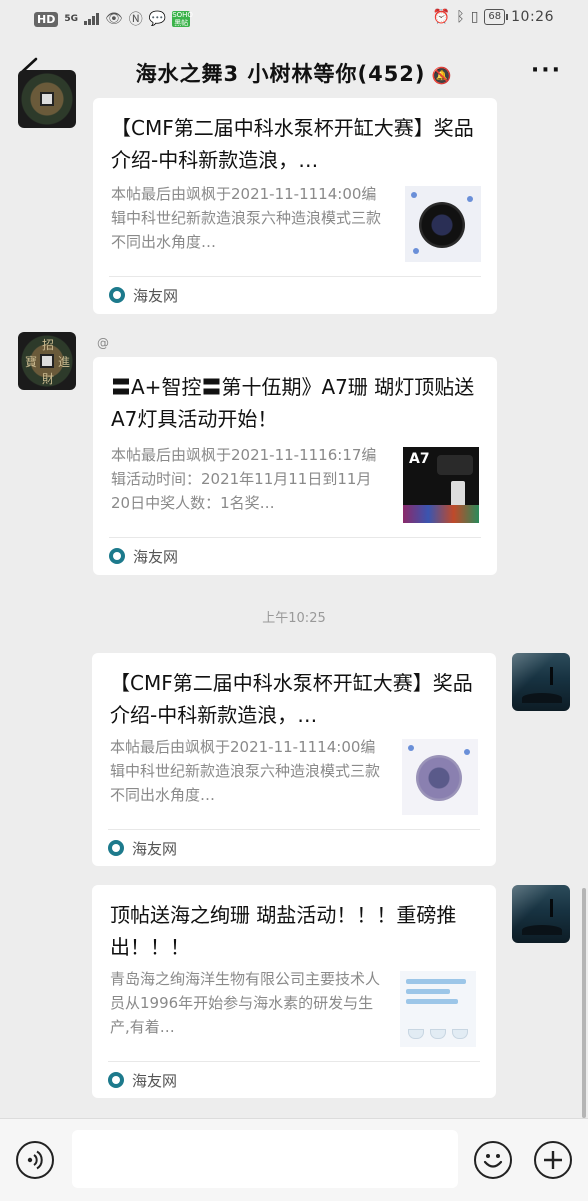 The width and height of the screenshot is (588, 1201). Describe the element at coordinates (419, 459) in the screenshot. I see `thumb-caption: A7` at that location.